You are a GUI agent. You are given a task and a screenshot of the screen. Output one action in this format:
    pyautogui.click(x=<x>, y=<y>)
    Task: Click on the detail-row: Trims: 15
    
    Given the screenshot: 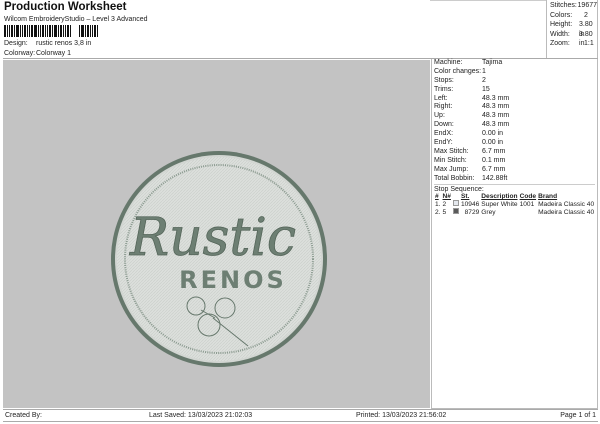 What is the action you would take?
    pyautogui.click(x=514, y=90)
    